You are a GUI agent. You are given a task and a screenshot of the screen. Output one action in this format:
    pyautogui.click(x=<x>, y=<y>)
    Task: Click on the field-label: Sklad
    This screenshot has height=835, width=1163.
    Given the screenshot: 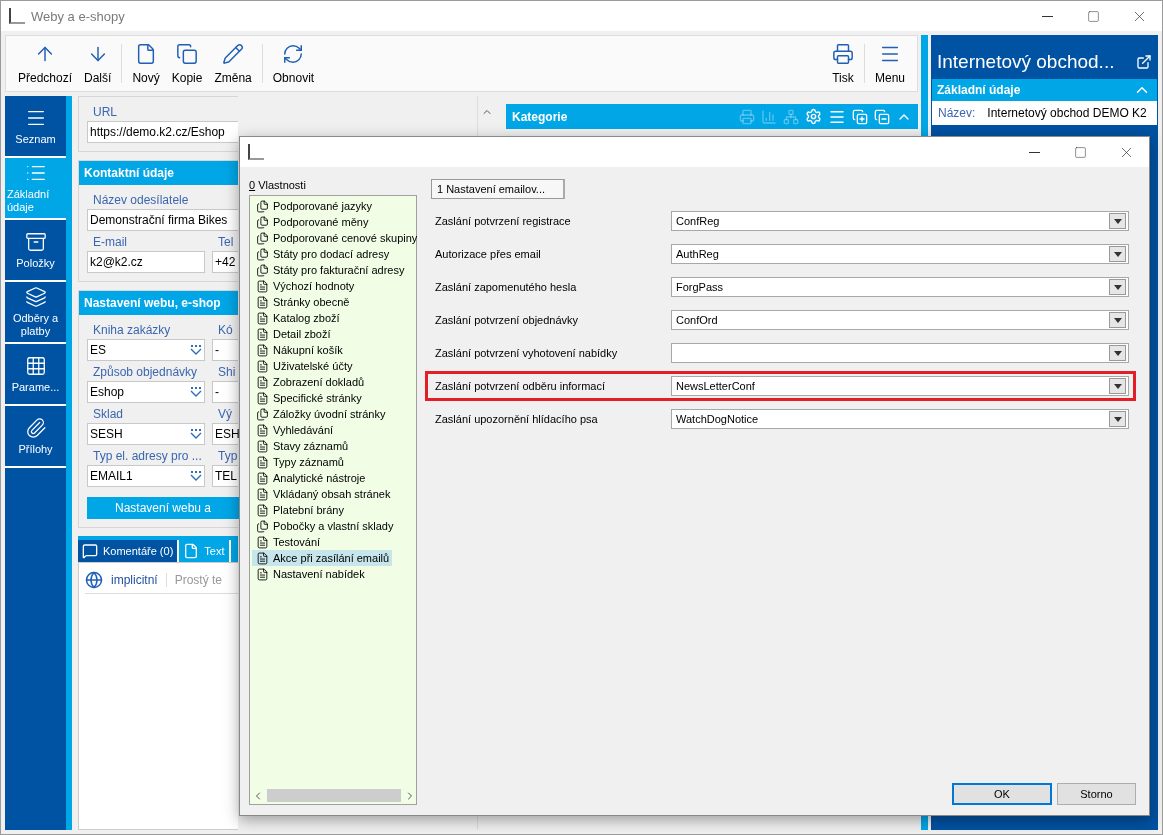 What is the action you would take?
    pyautogui.click(x=108, y=414)
    